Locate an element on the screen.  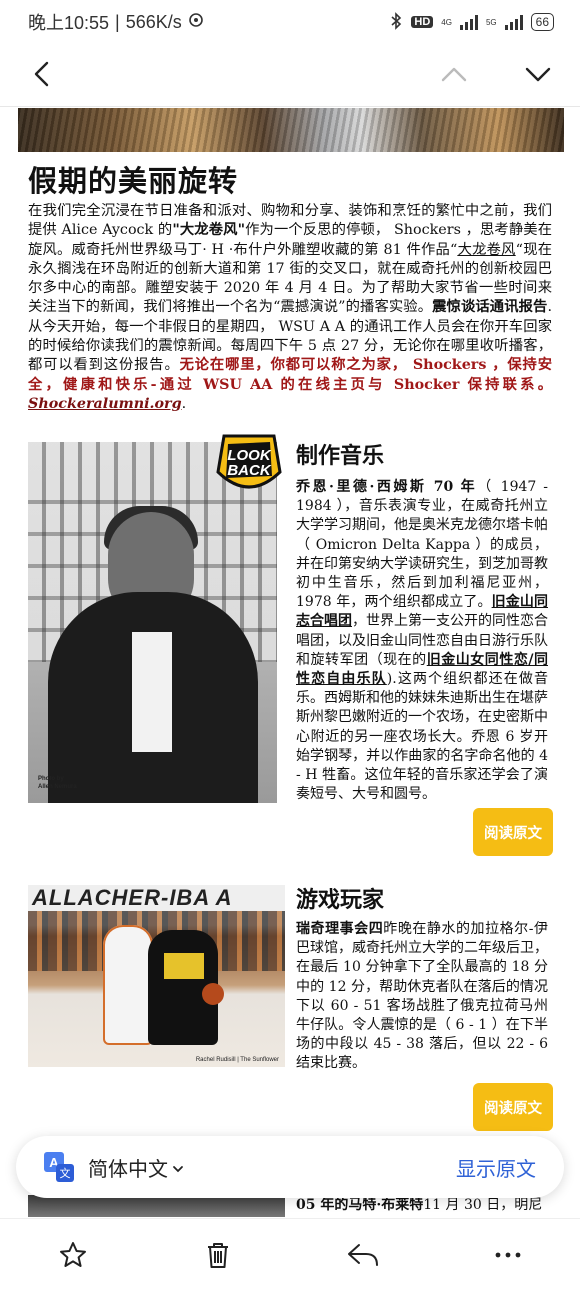
photo-shirt is located at coordinates (152, 692).